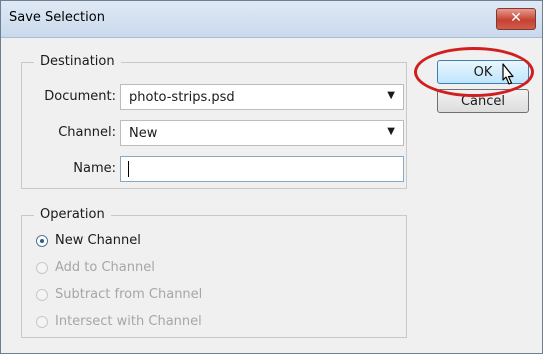  I want to click on operation-legend: Operation, so click(72, 214).